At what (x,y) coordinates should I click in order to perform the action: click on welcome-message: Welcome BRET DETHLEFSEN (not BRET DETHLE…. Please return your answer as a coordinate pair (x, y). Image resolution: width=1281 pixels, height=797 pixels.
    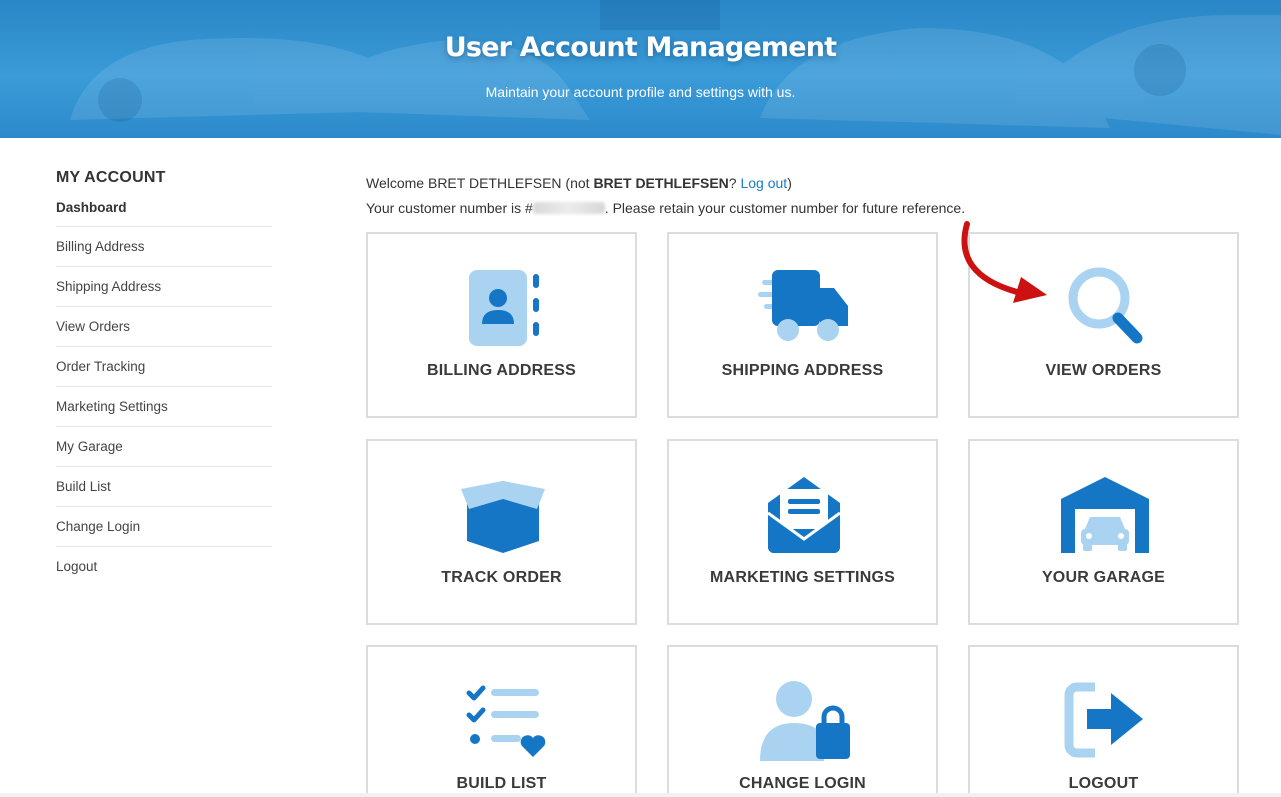
    Looking at the image, I should click on (665, 196).